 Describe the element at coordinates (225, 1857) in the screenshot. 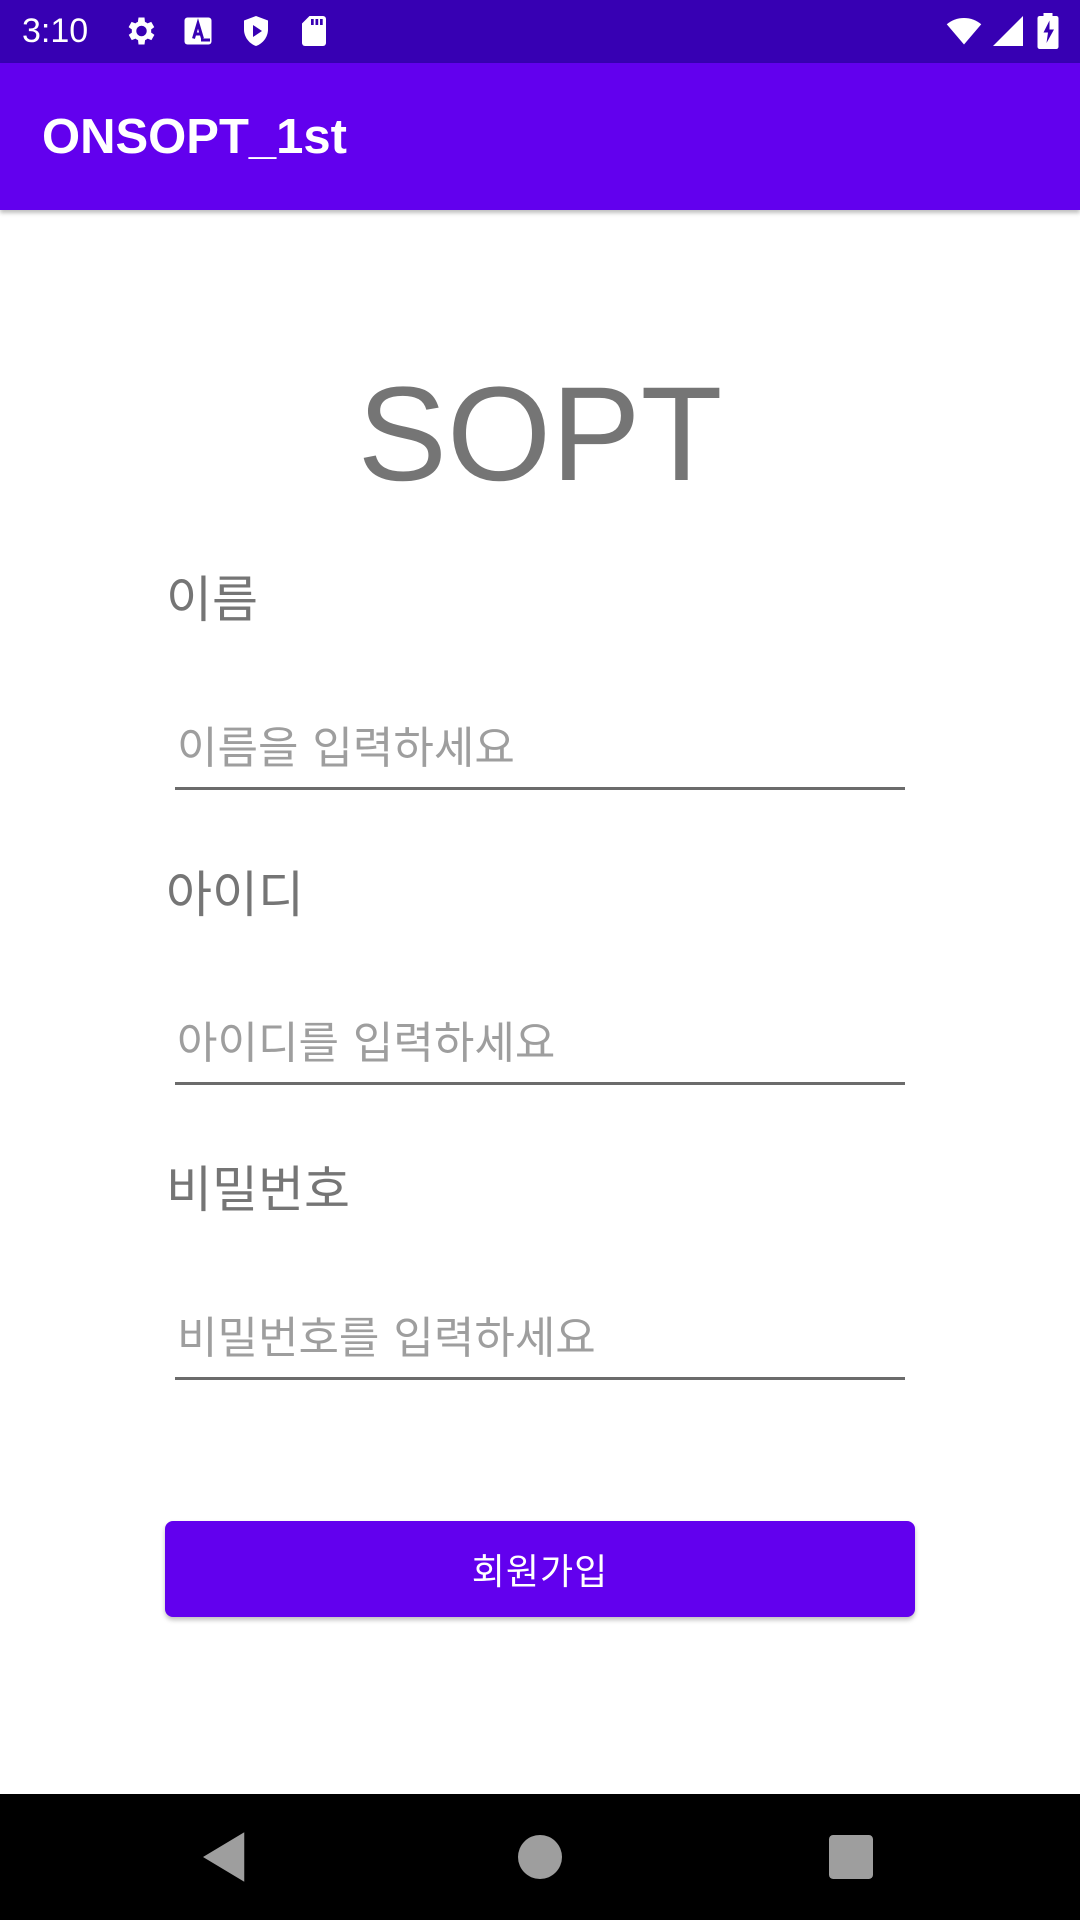

I see `back-icon` at that location.